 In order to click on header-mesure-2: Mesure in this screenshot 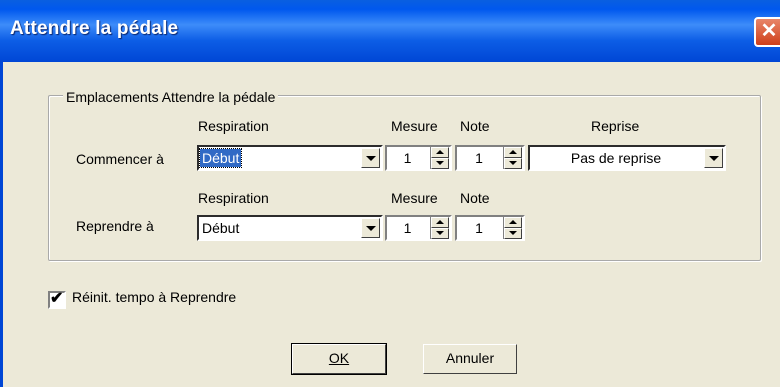, I will do `click(414, 198)`.